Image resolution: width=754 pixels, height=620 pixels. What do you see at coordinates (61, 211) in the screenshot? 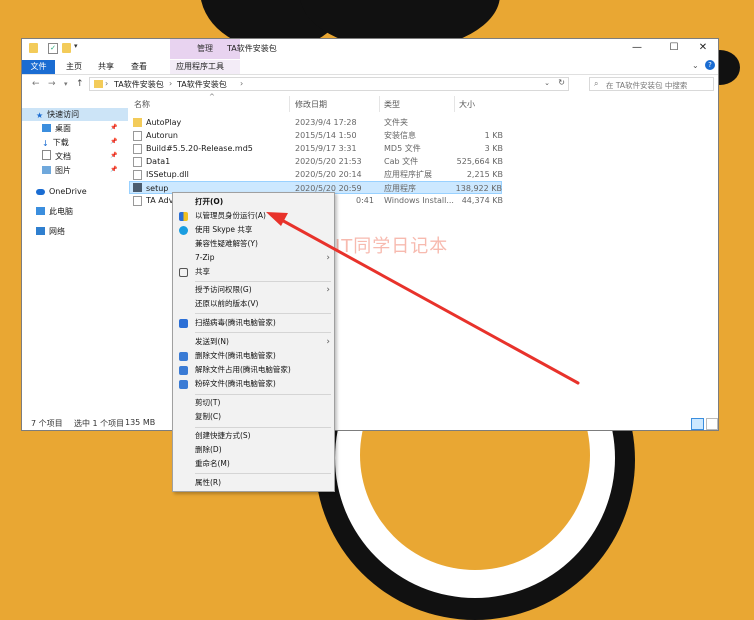
I see `nav-item-label: 此电脑` at bounding box center [61, 211].